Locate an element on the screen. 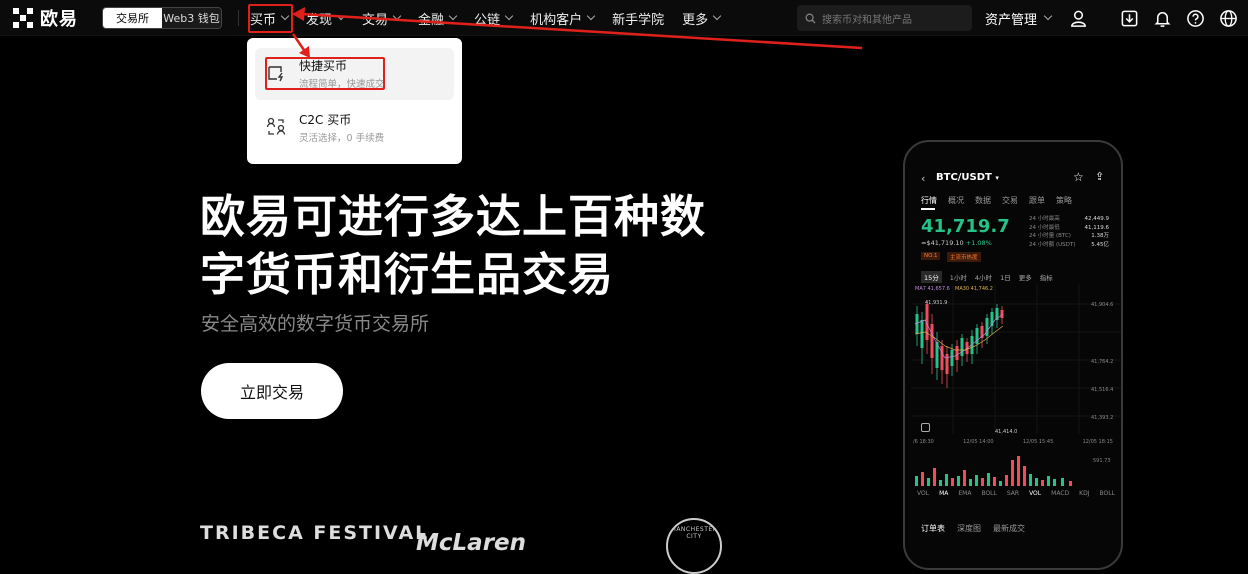 The image size is (1248, 574). nav-item-institutional: 机构客户 is located at coordinates (563, 18).